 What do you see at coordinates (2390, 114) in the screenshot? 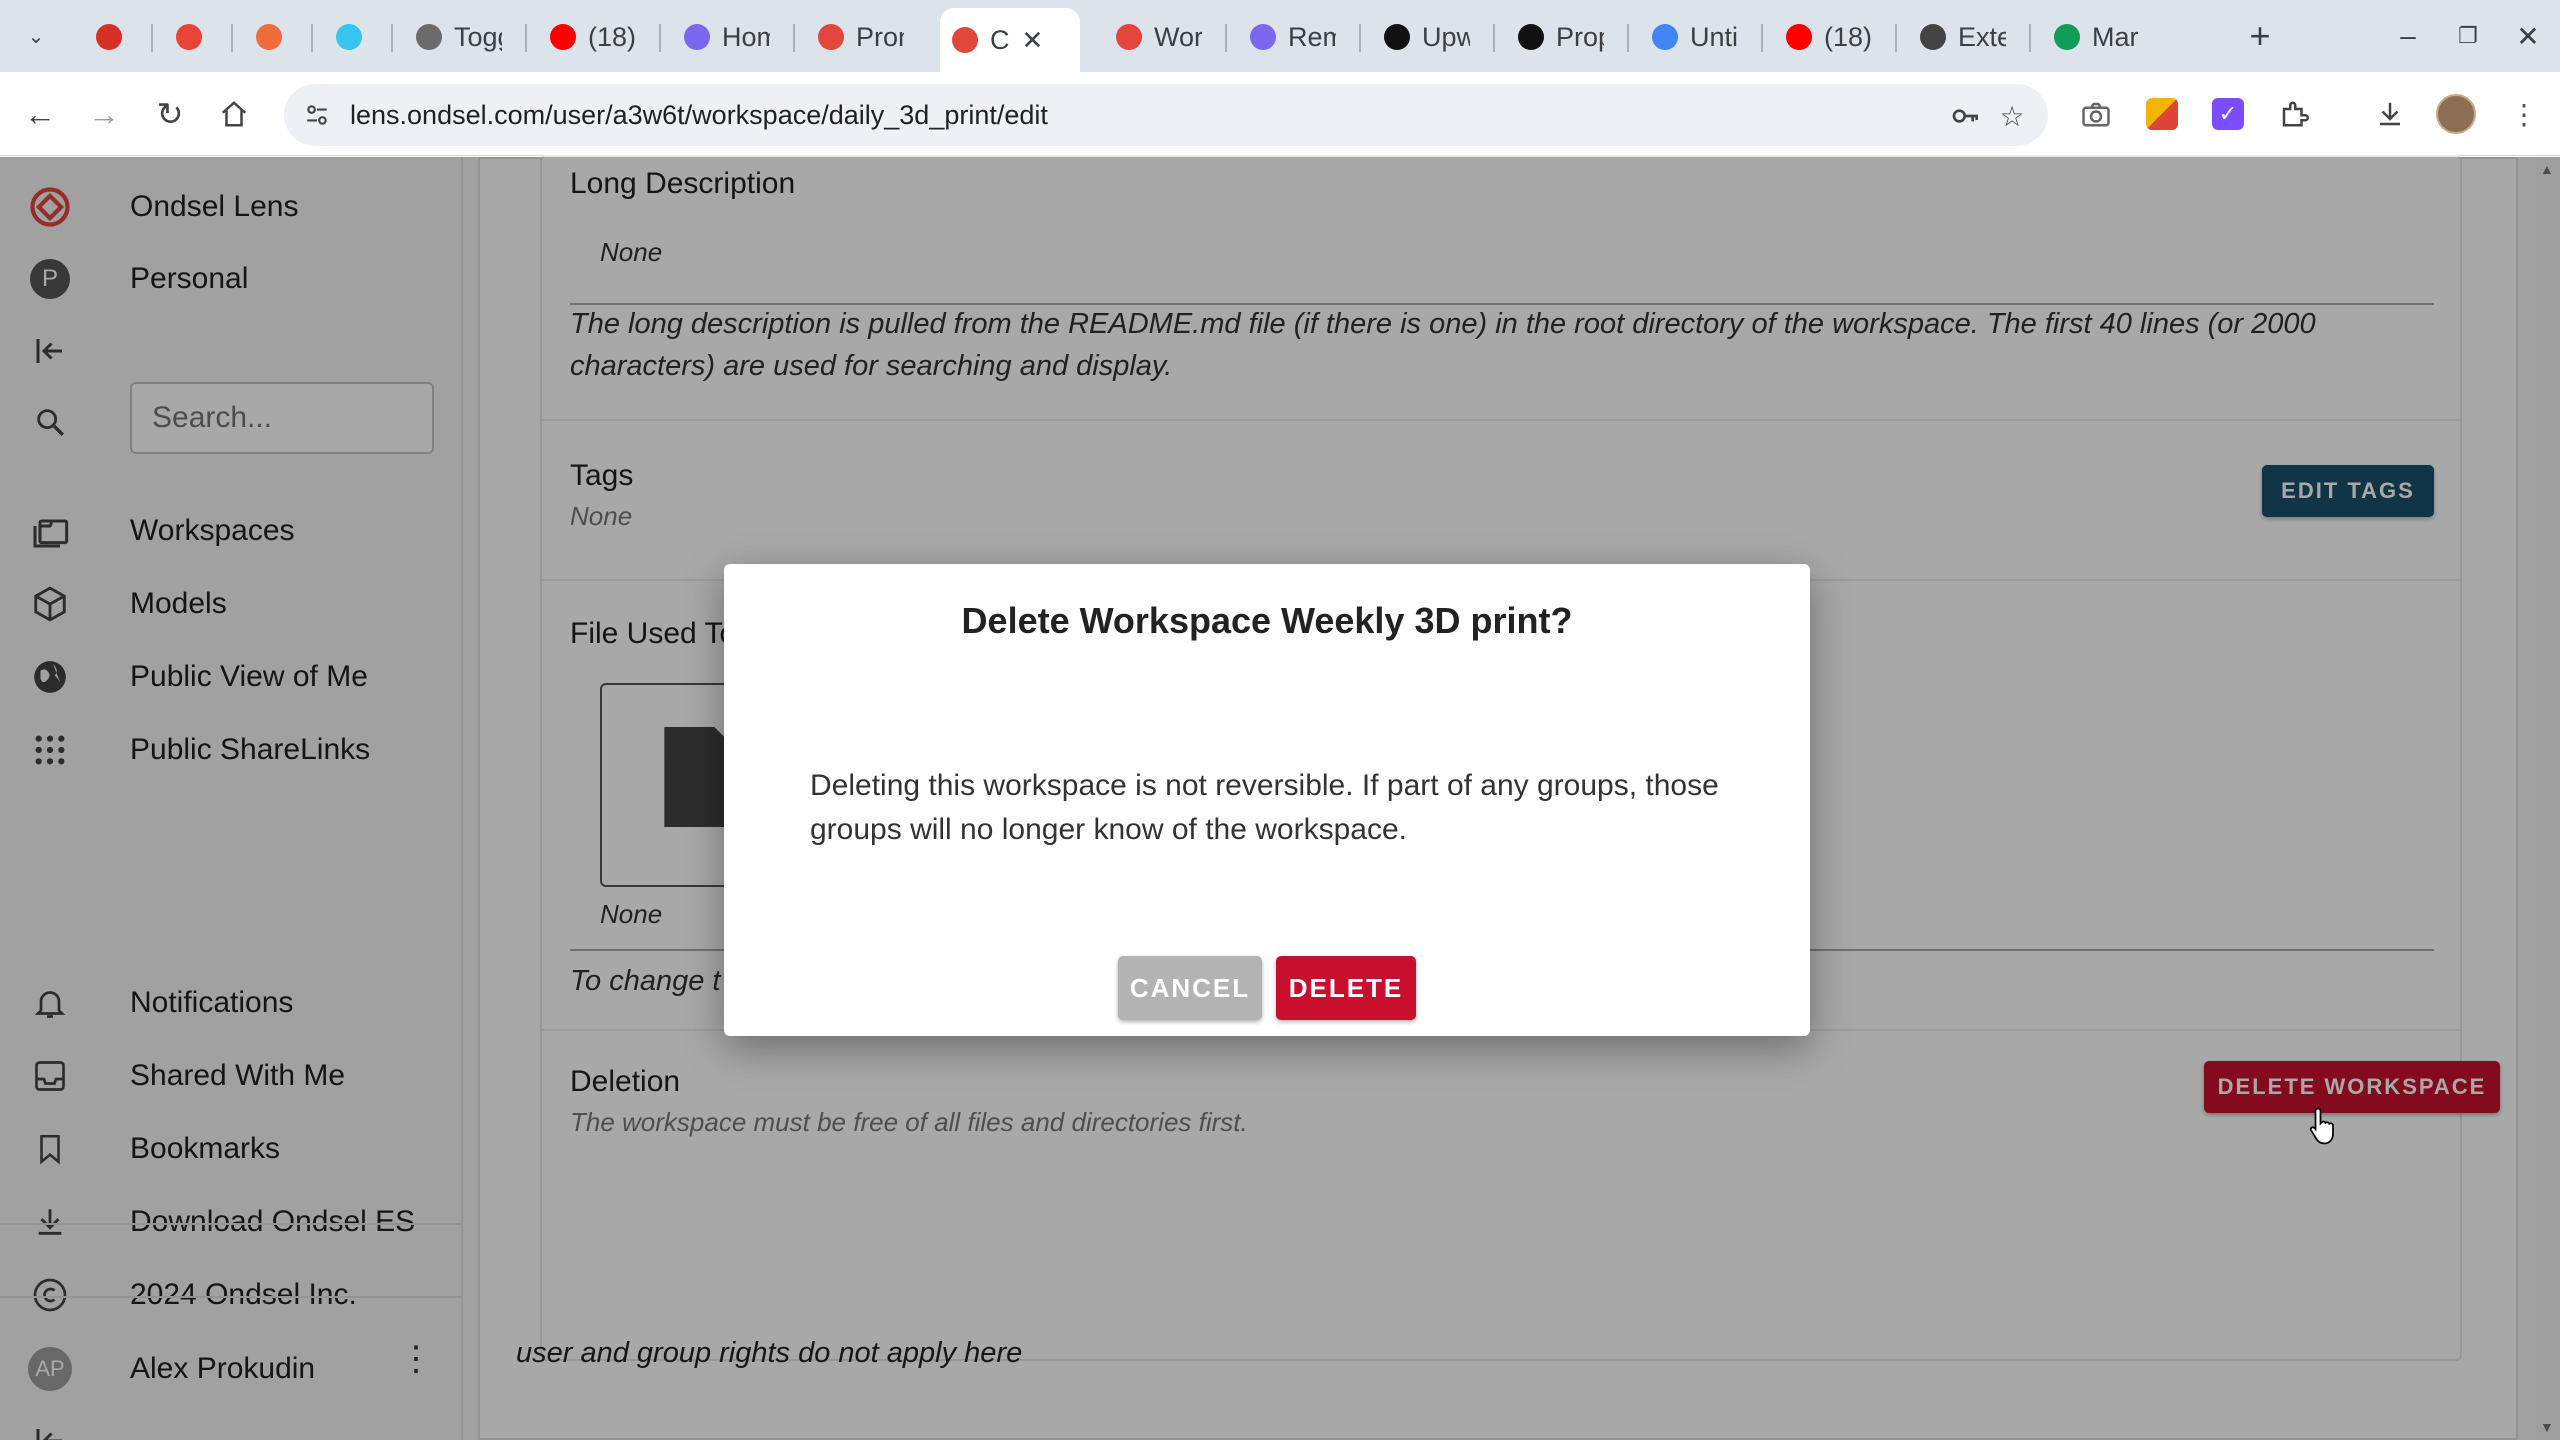
I see `download-icon` at bounding box center [2390, 114].